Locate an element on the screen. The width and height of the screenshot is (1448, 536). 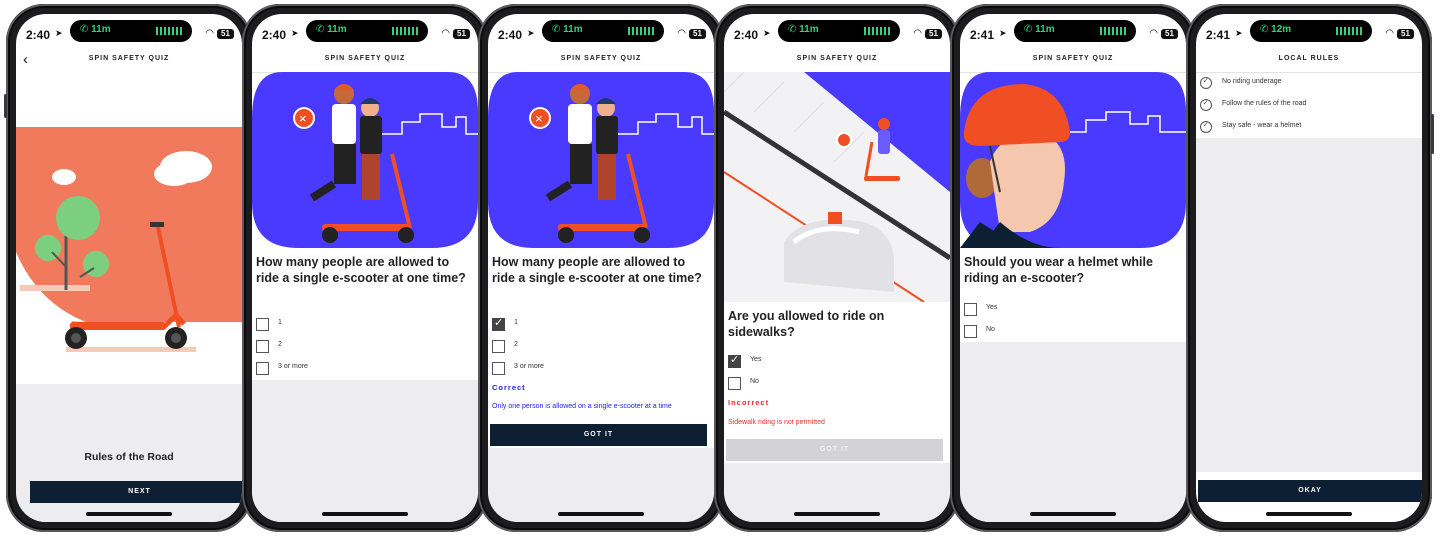
rule-item: Follow the rules of the road is located at coordinates (1300, 105).